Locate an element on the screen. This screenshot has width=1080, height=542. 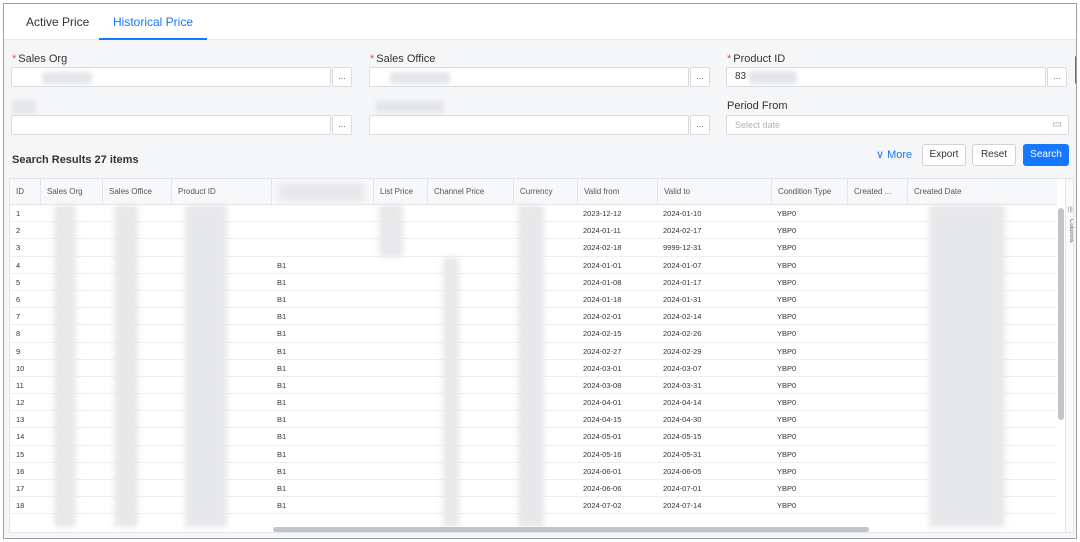
cell-valid-to: 2024-07-01 is located at coordinates (682, 488).